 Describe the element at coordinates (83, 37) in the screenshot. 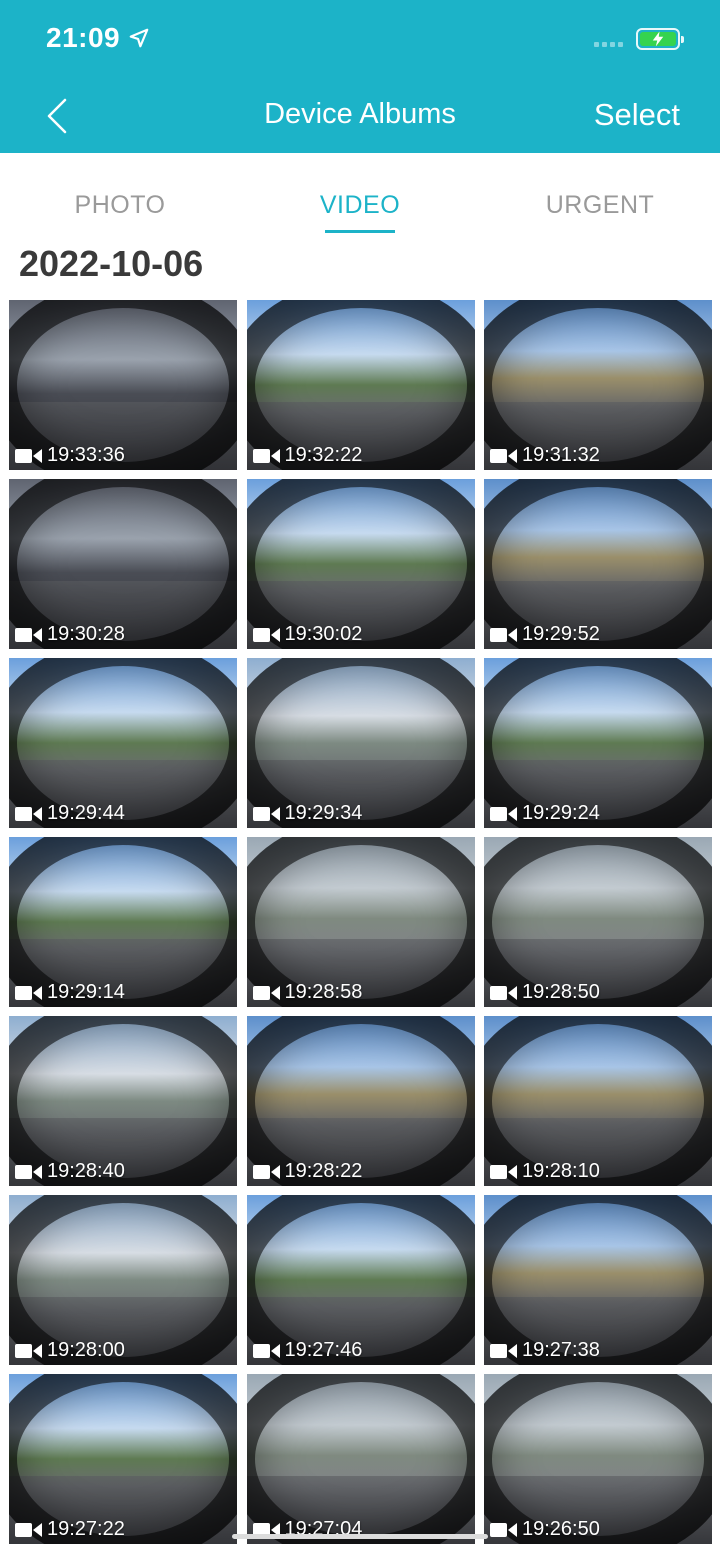

I see `status-time-text: 21:09` at that location.